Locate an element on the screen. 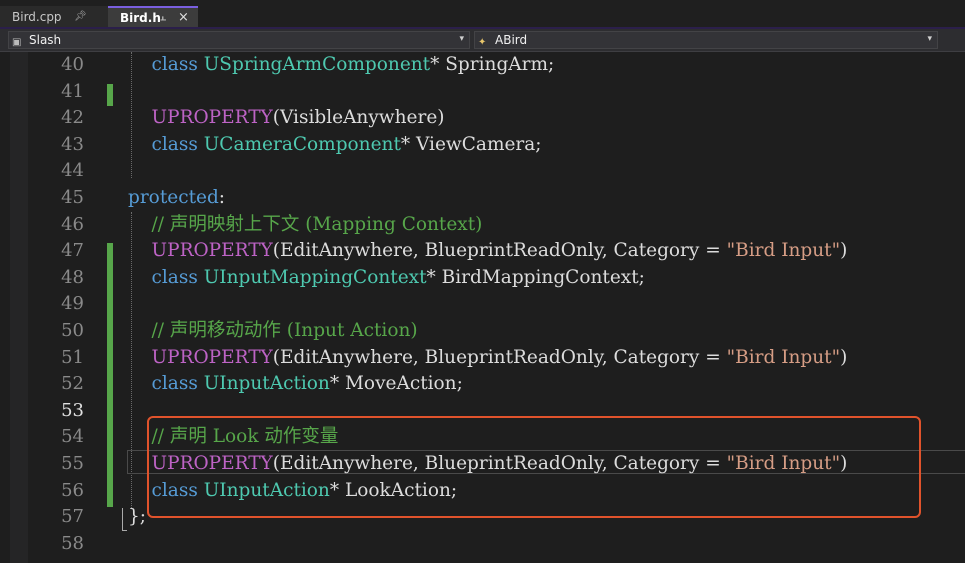 Image resolution: width=965 pixels, height=563 pixels. code-line: 52 class UInputAction* MoveAction; is located at coordinates (482, 384).